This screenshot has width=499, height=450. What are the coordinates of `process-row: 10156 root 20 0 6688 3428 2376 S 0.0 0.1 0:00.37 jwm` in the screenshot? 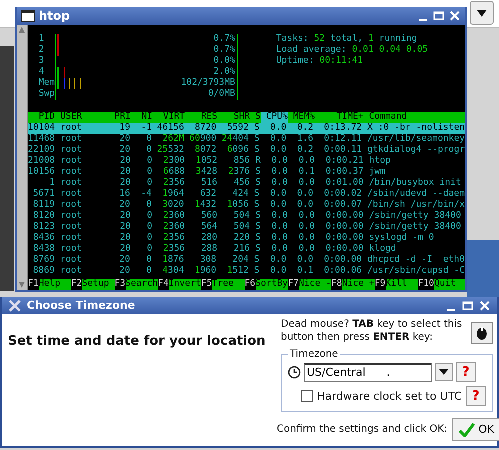 It's located at (246, 172).